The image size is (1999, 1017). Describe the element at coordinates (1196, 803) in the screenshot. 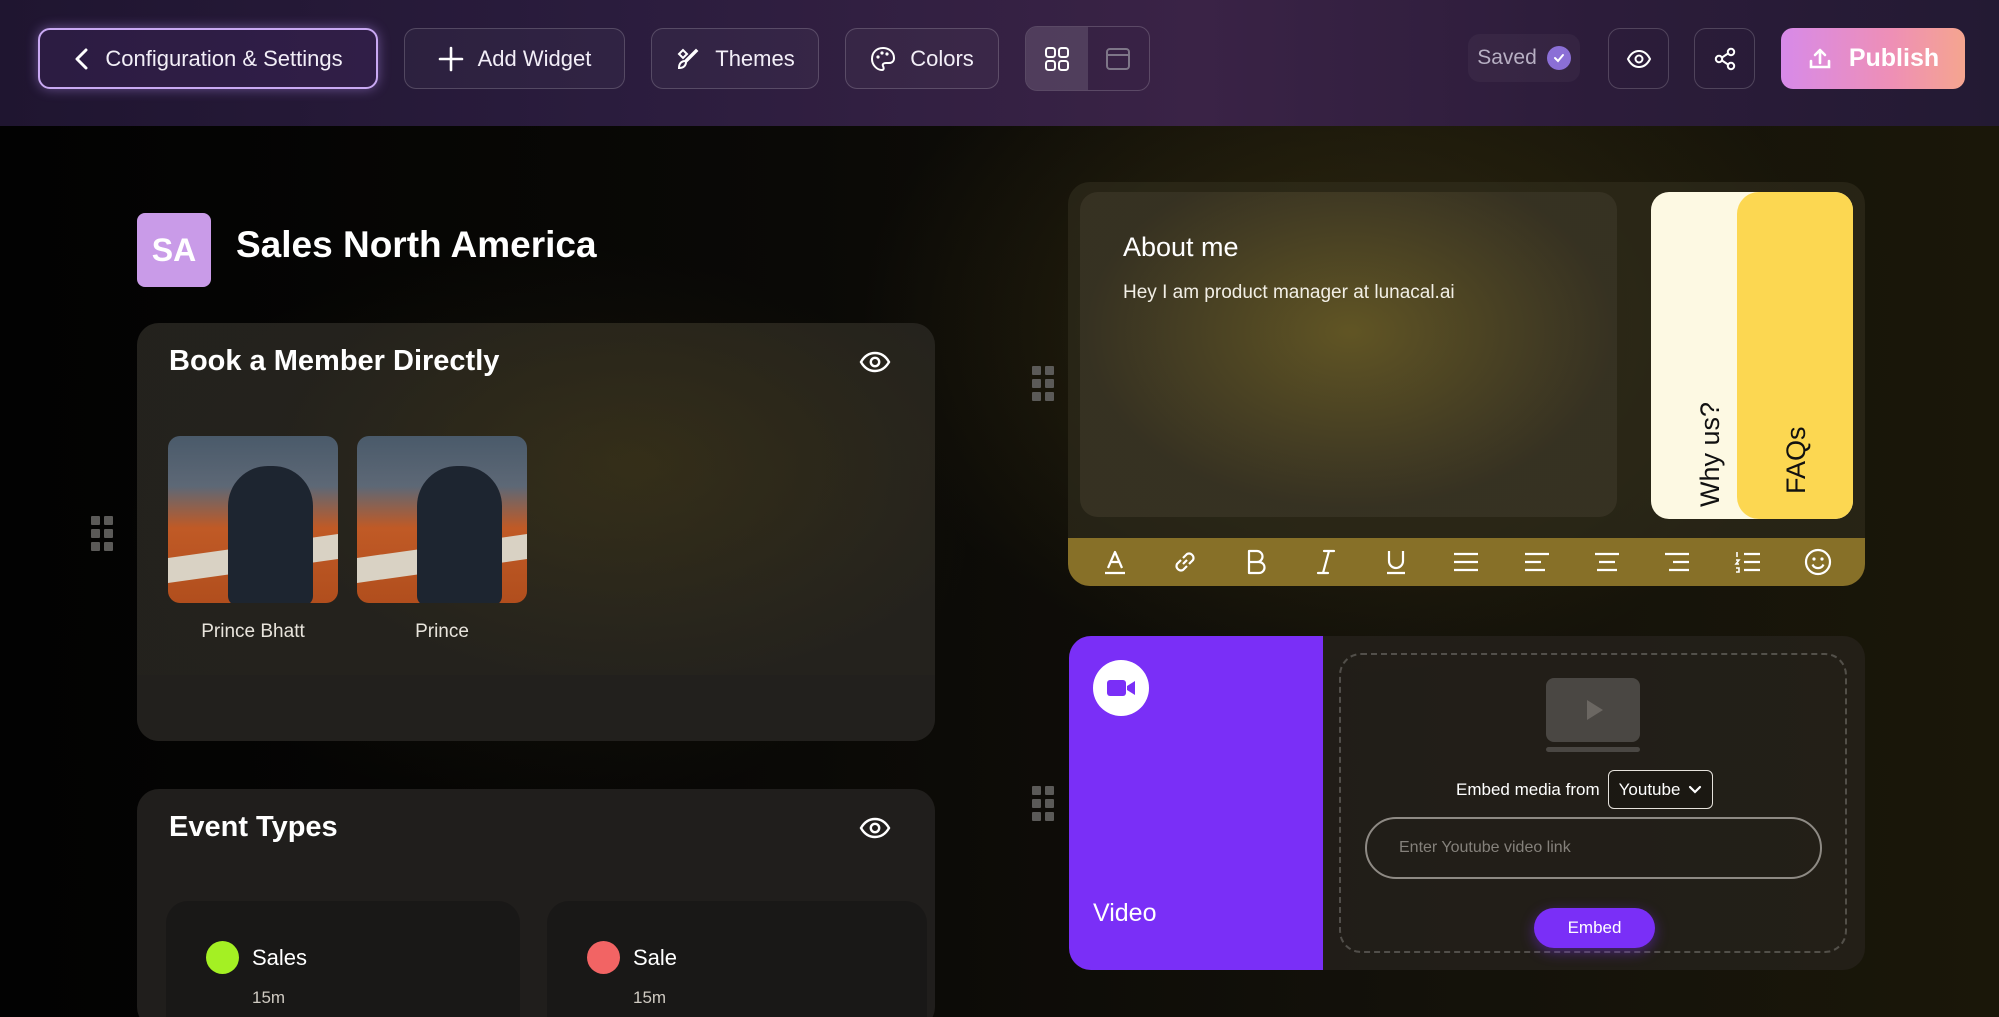

I see `video-widget-header: Video` at that location.